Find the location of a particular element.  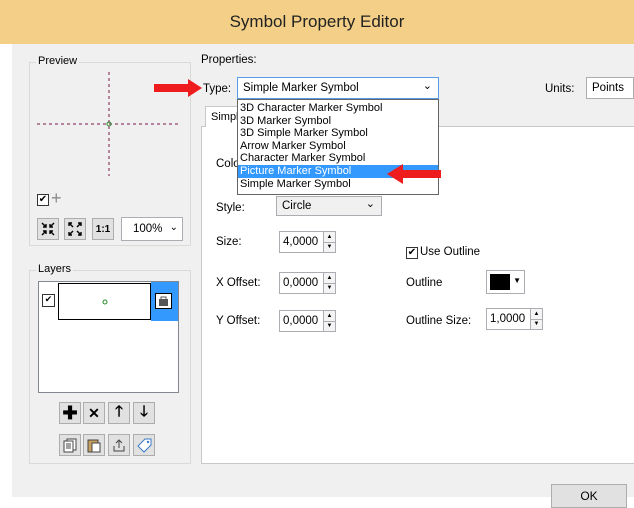

type-select: Simple Marker Symbol ⌄ is located at coordinates (338, 88).